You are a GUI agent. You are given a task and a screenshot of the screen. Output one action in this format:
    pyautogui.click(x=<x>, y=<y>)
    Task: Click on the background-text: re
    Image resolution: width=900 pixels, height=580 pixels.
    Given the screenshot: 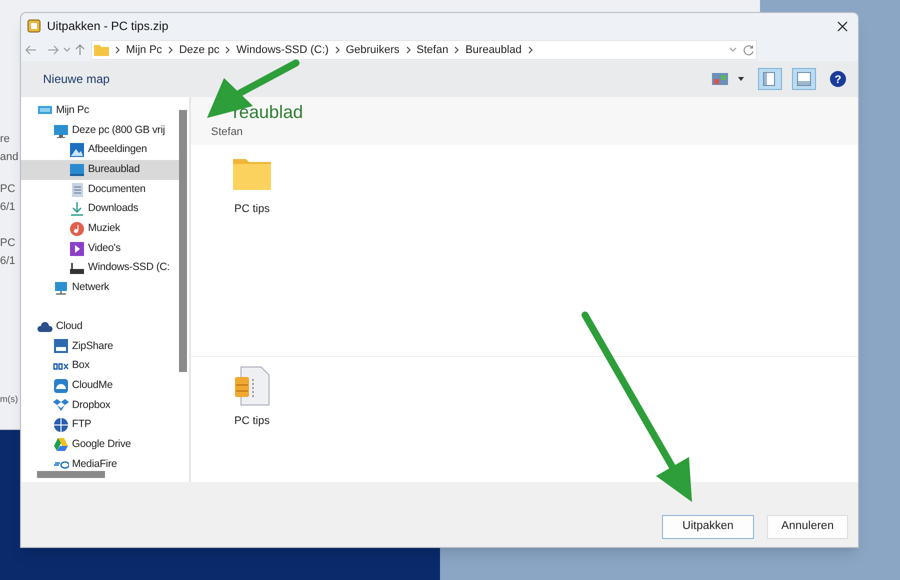 What is the action you would take?
    pyautogui.click(x=5, y=139)
    